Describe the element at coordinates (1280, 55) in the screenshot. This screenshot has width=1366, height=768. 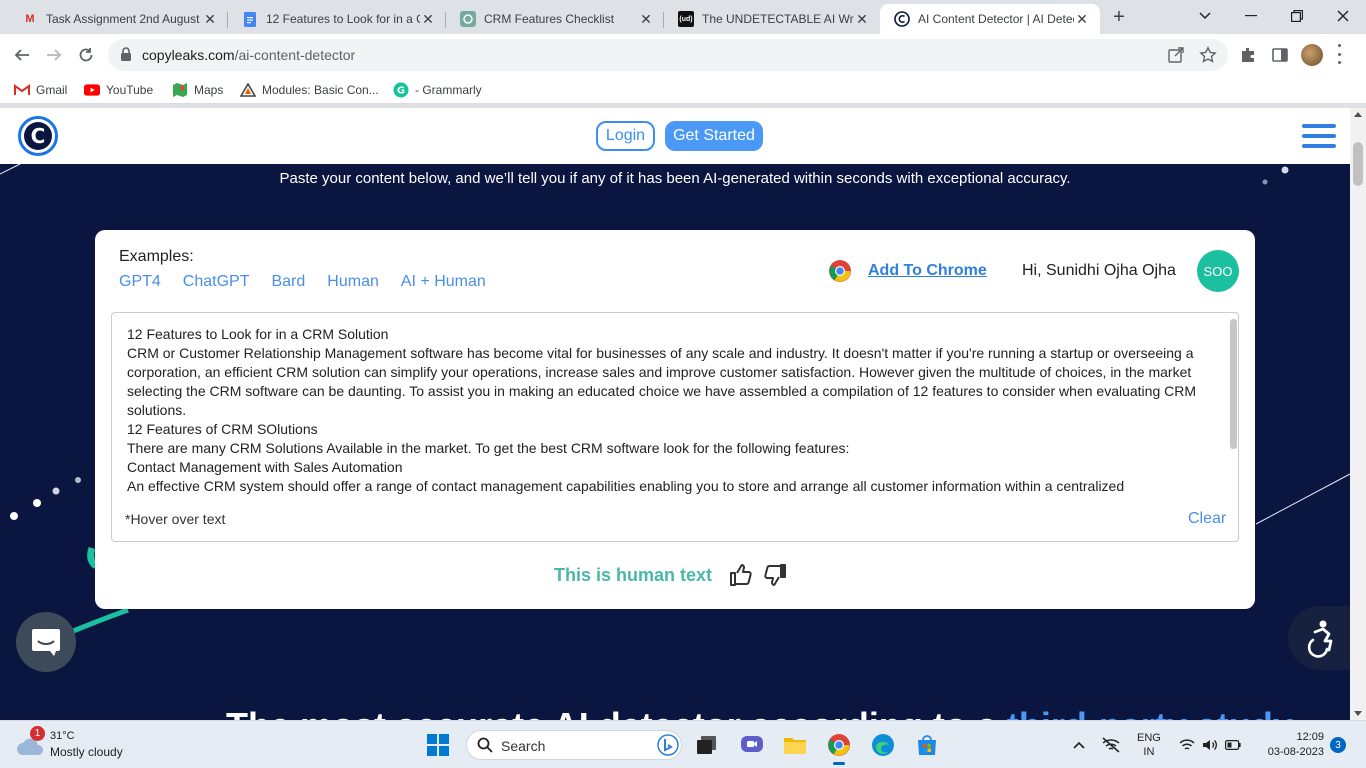
I see `side-panel-icon` at that location.